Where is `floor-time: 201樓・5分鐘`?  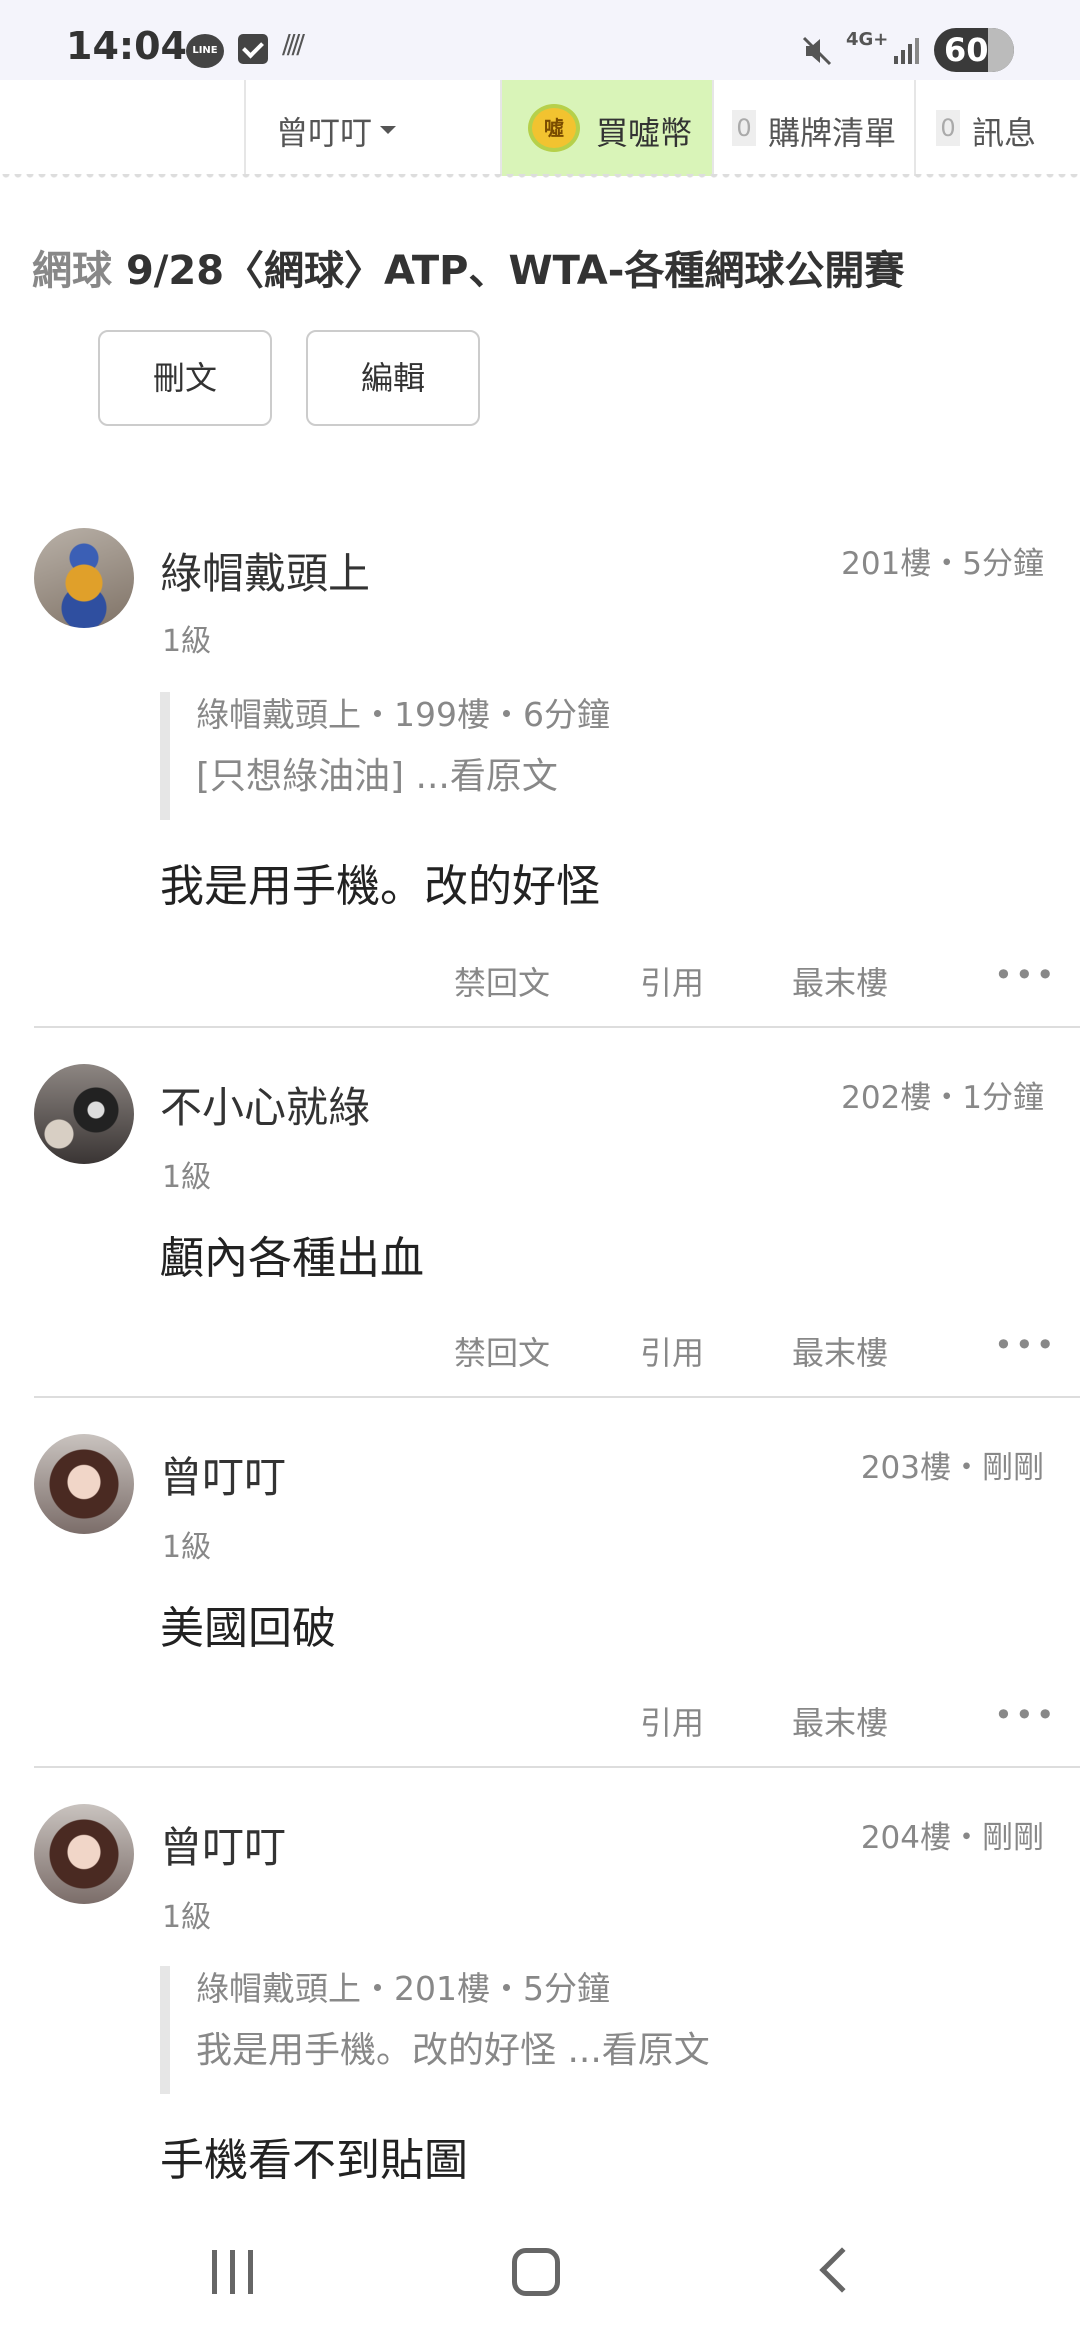
floor-time: 201樓・5分鐘 is located at coordinates (942, 564).